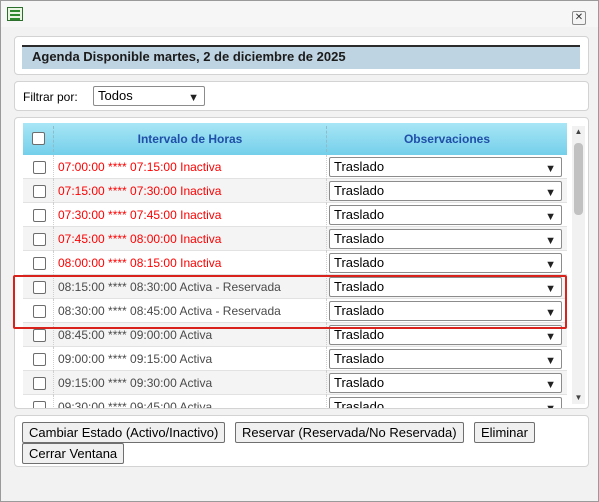 The image size is (599, 502). Describe the element at coordinates (578, 179) in the screenshot. I see `scroll-thumb` at that location.